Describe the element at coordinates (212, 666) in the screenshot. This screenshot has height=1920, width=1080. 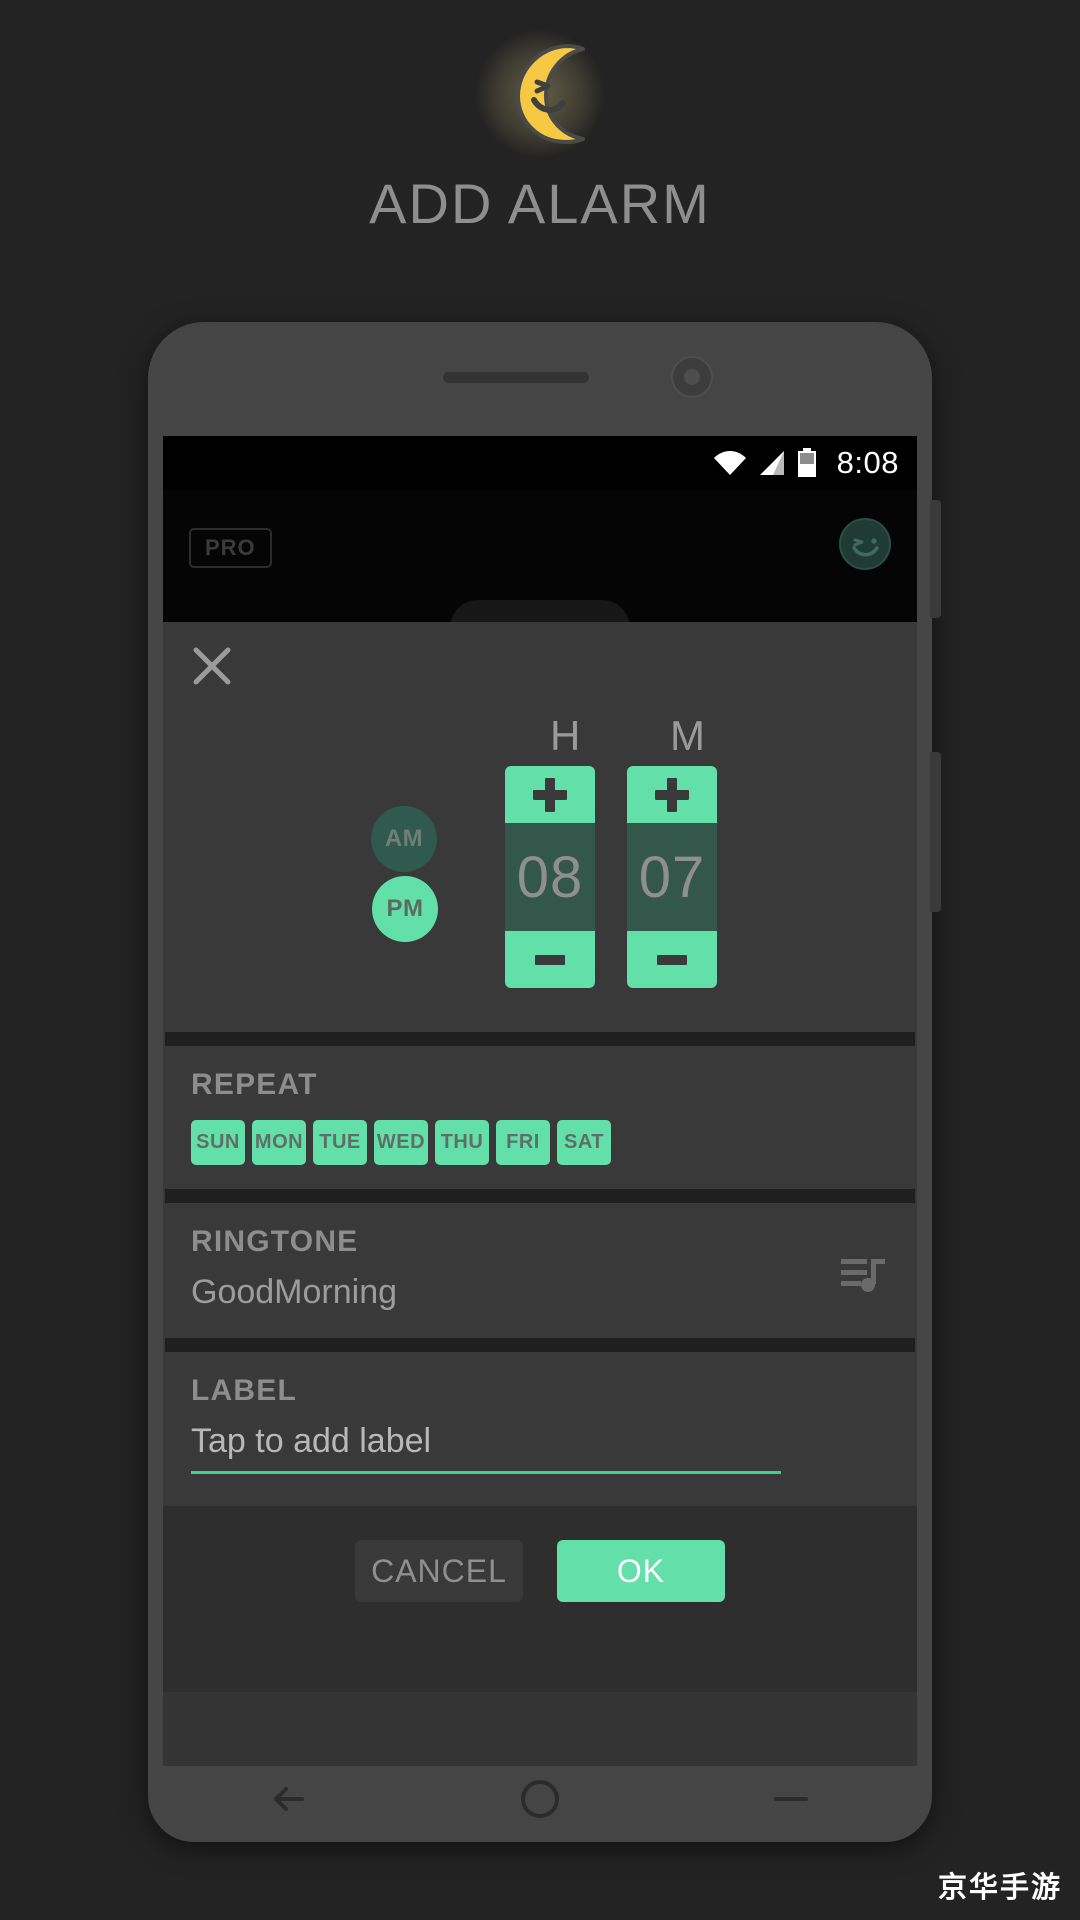
I see `close-x-icon` at that location.